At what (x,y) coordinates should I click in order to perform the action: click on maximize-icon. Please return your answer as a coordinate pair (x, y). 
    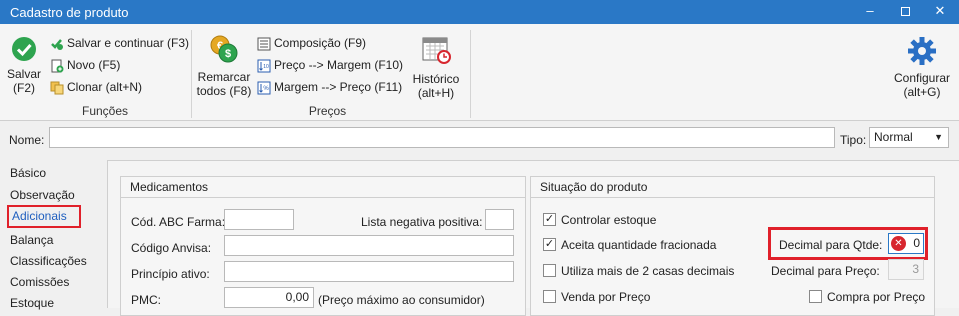
    Looking at the image, I should click on (905, 12).